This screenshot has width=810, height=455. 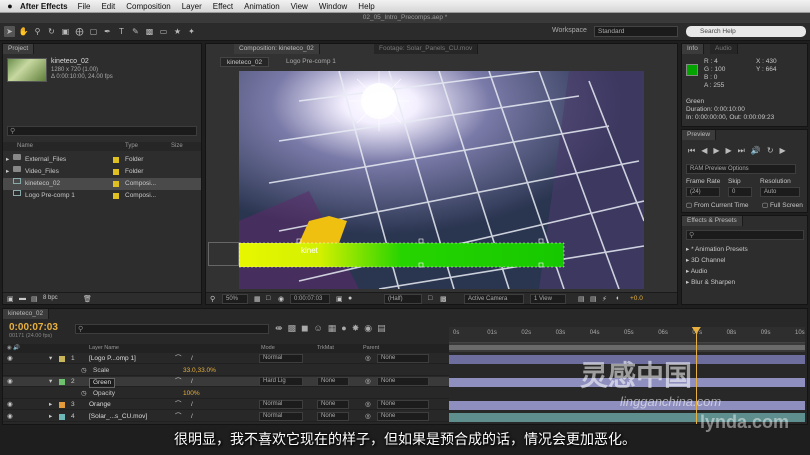 I want to click on menu-layer: Layer, so click(x=192, y=6).